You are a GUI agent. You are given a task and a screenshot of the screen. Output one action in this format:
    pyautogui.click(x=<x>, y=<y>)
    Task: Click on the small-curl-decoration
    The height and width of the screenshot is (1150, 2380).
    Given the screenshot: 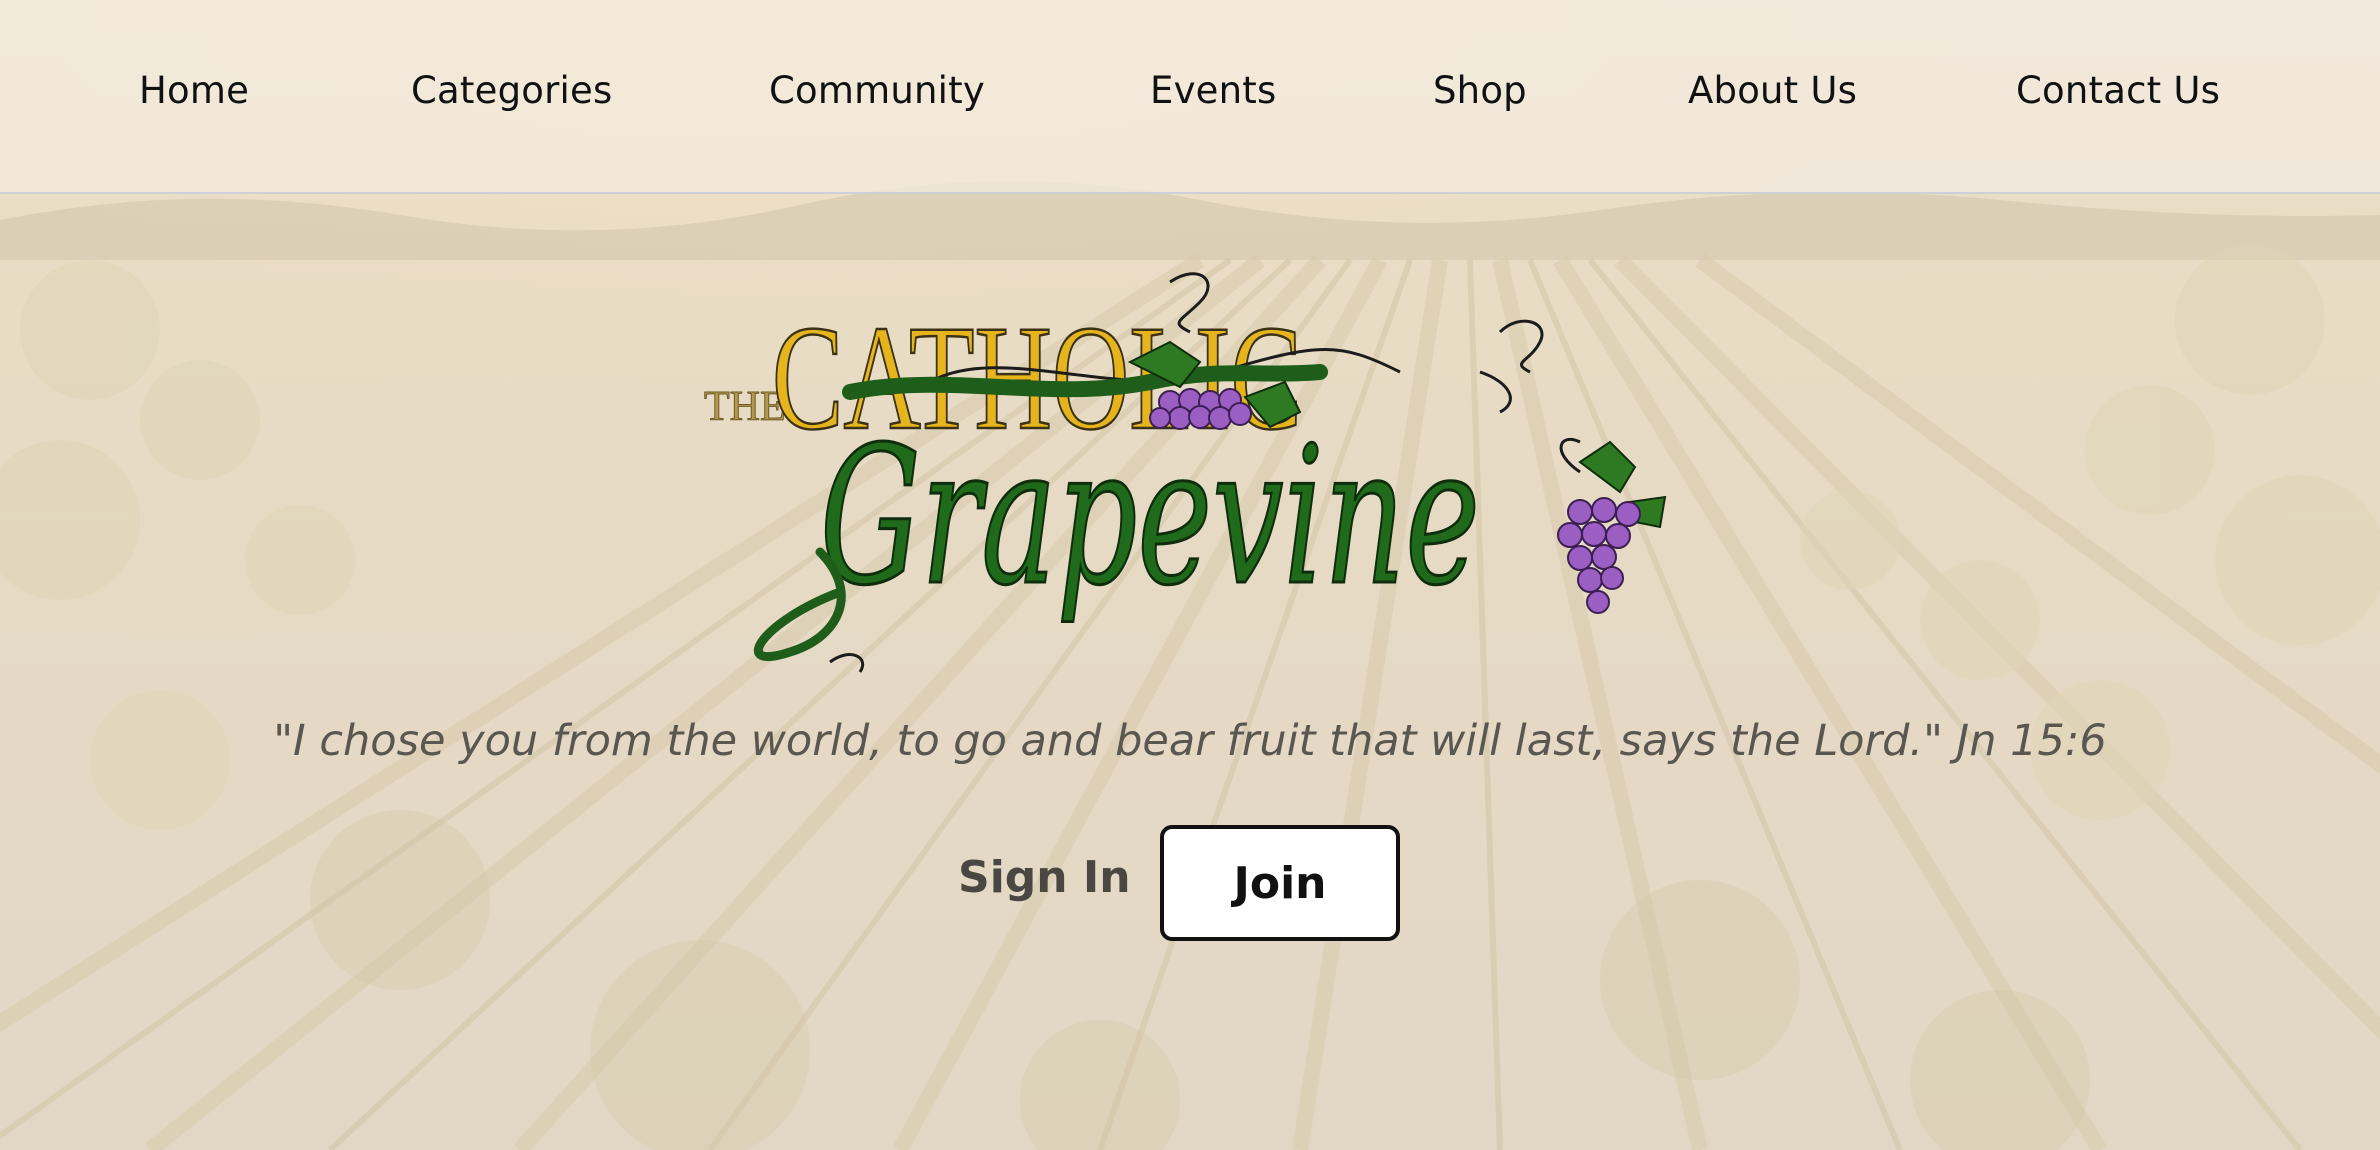 What is the action you would take?
    pyautogui.click(x=847, y=663)
    